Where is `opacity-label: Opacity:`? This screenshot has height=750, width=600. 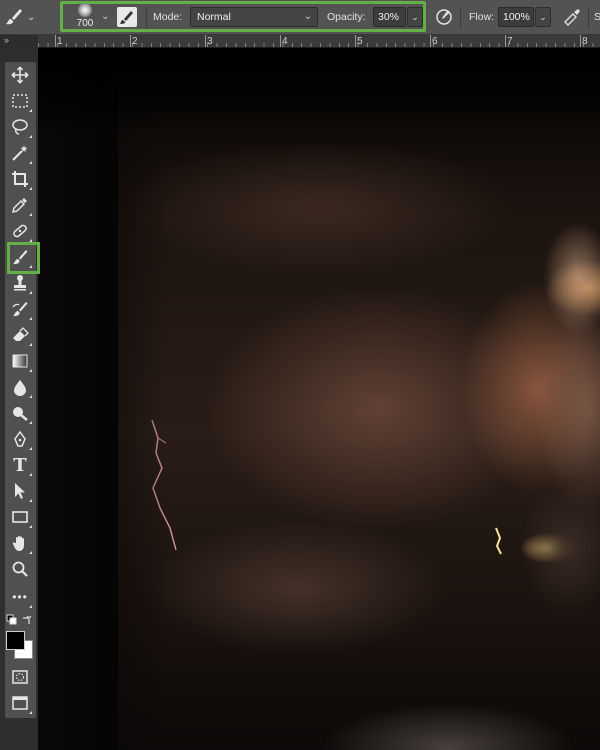
opacity-label: Opacity: is located at coordinates (346, 17).